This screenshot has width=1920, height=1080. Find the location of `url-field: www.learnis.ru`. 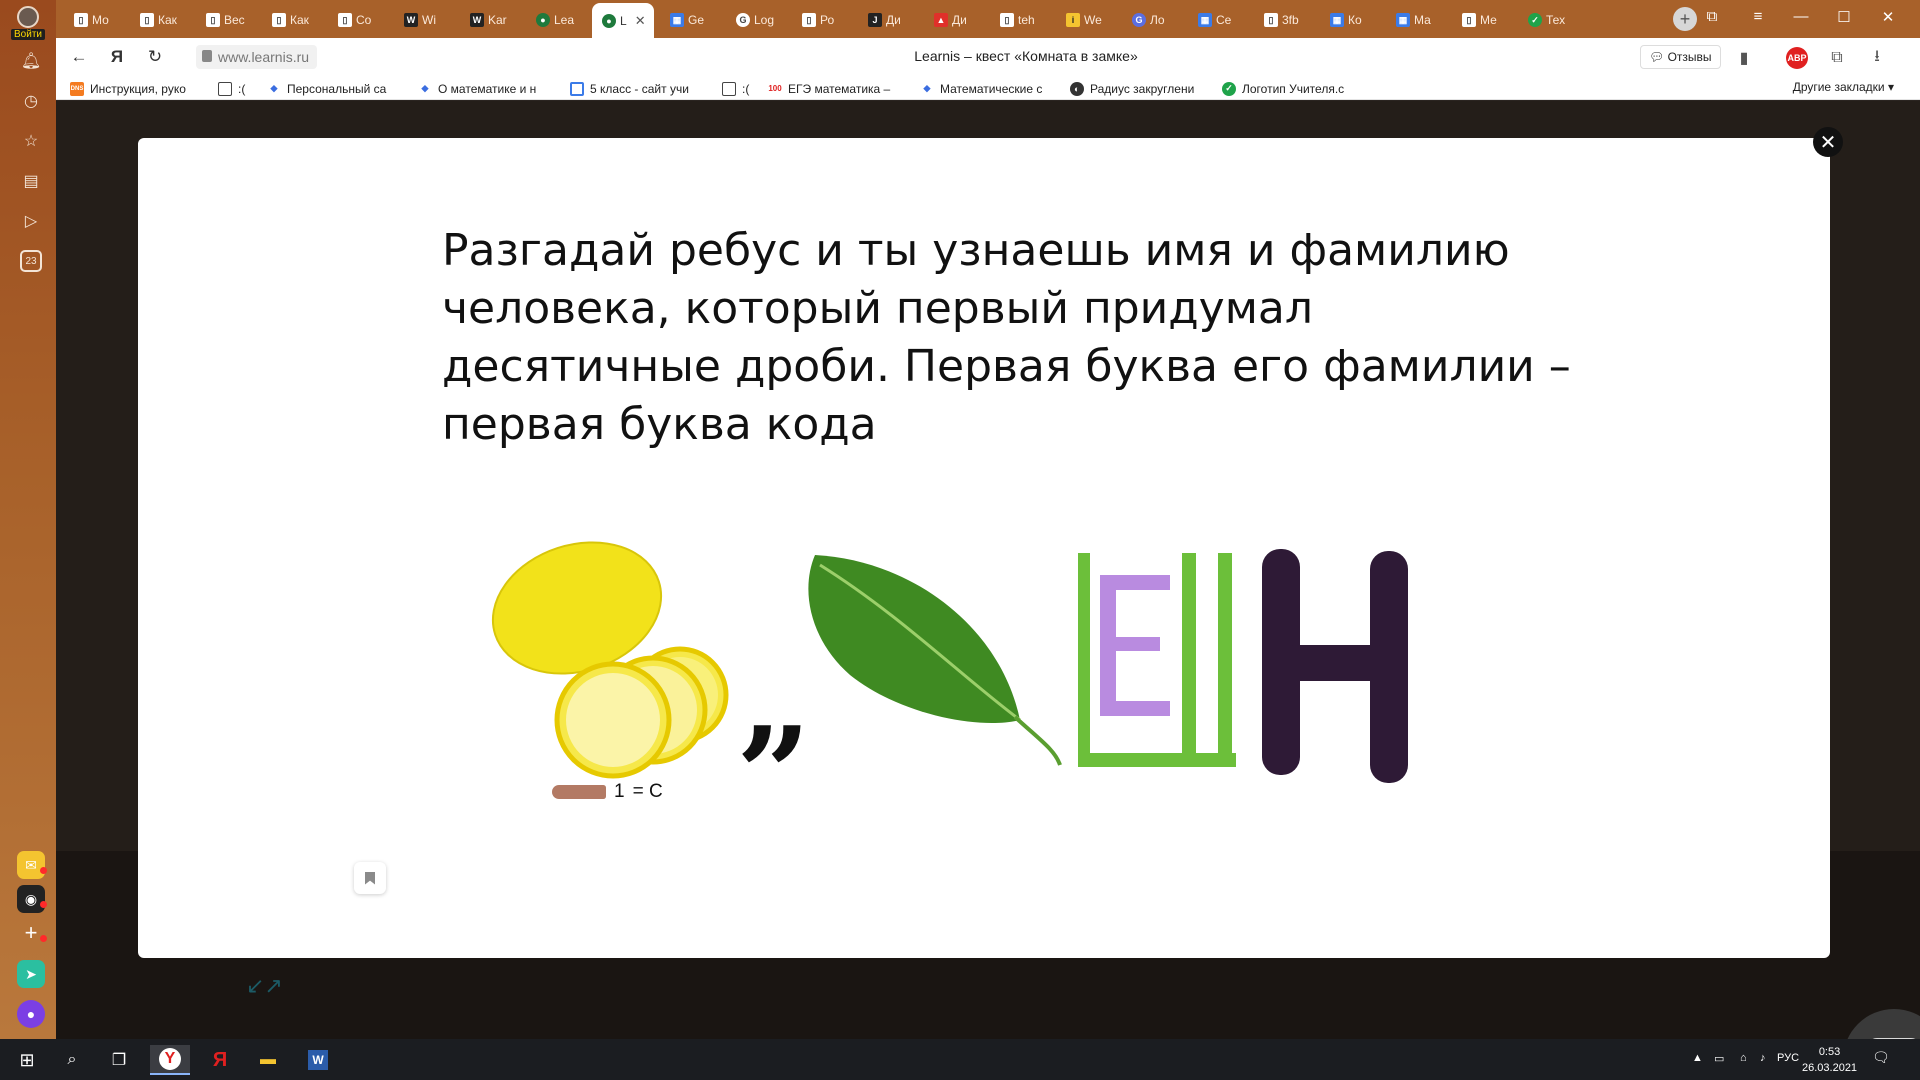

url-field: www.learnis.ru is located at coordinates (257, 57).